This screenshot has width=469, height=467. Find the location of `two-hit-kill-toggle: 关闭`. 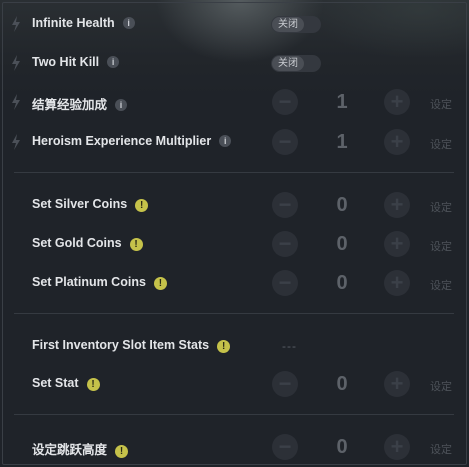

two-hit-kill-toggle: 关闭 is located at coordinates (296, 63).